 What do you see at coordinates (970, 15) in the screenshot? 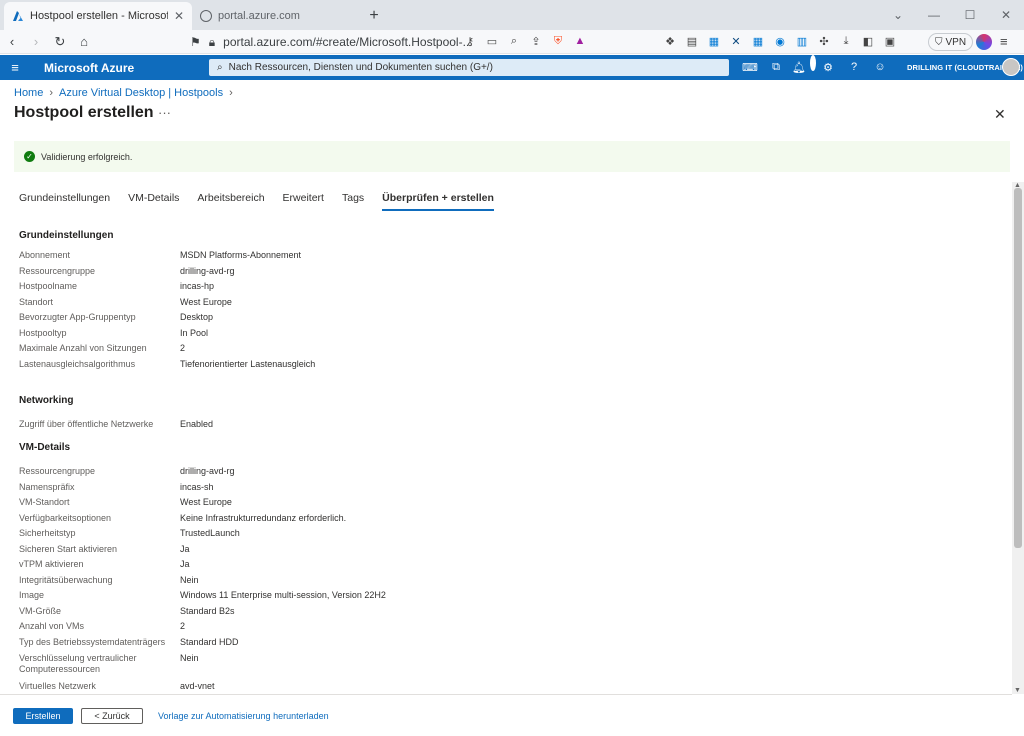
I see `maximize-icon: ☐` at bounding box center [970, 15].